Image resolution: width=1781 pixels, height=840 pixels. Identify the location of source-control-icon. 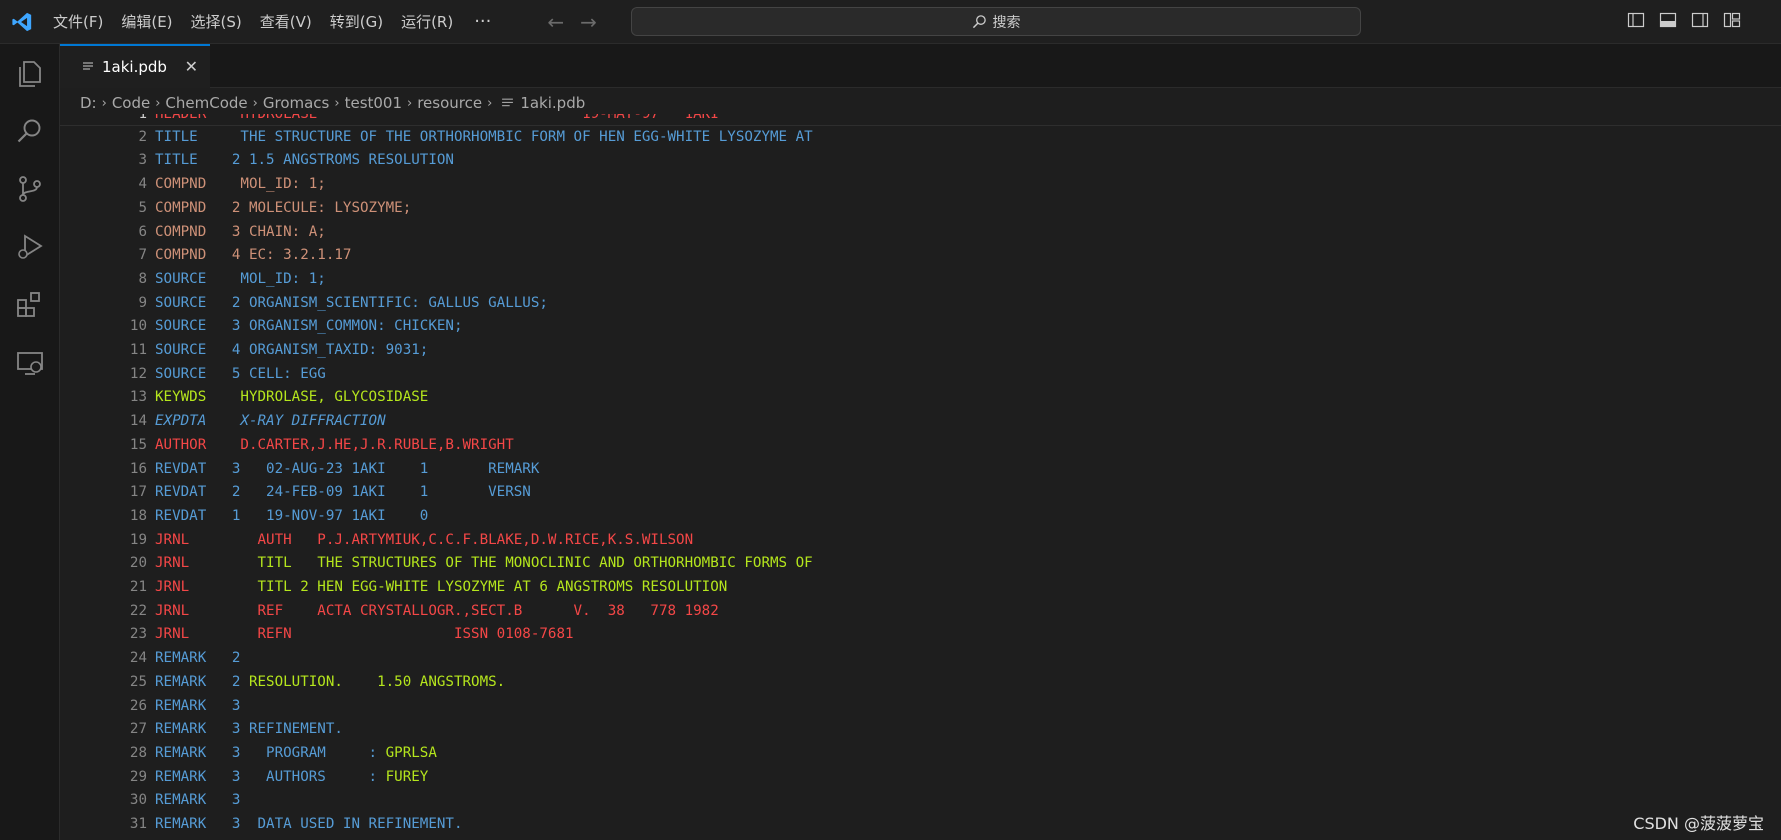
(30, 189).